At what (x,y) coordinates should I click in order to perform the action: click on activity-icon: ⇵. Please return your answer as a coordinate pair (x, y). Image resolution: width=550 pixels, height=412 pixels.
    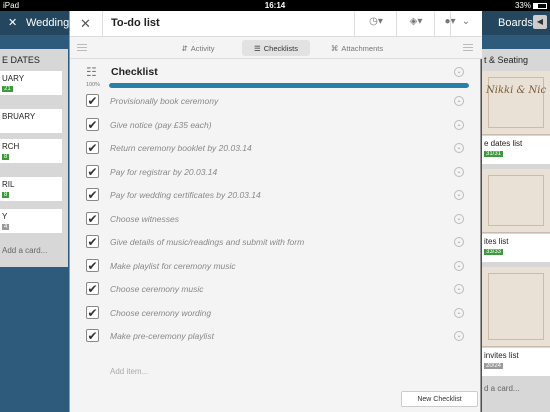
    Looking at the image, I should click on (184, 48).